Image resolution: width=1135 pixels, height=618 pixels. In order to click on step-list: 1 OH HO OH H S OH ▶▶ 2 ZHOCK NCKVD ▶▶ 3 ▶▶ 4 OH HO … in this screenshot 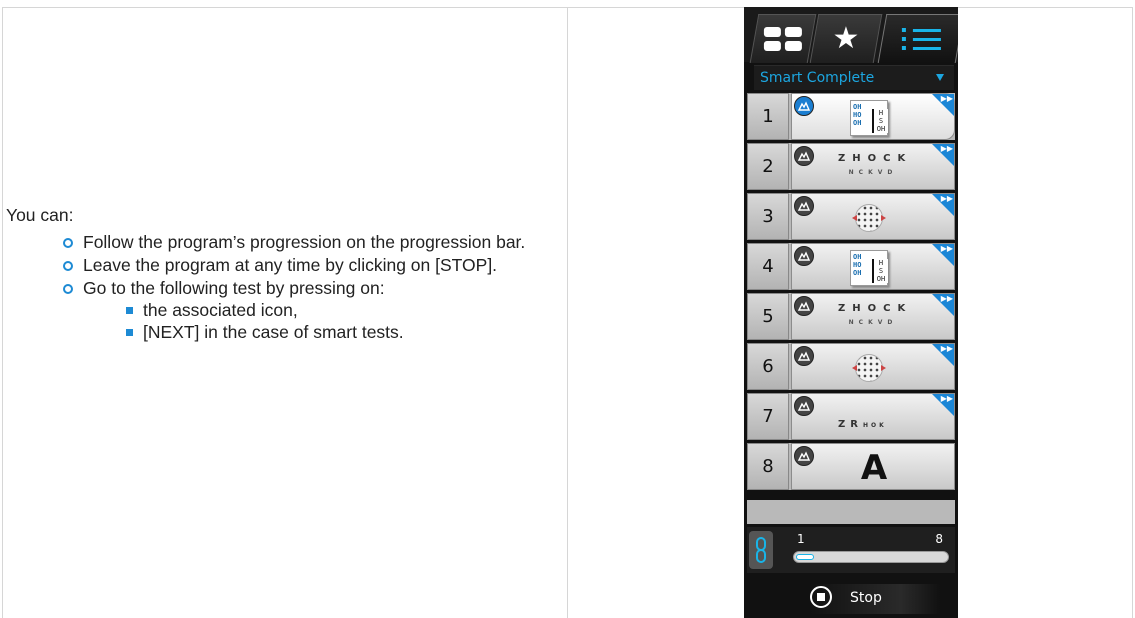, I will do `click(851, 293)`.